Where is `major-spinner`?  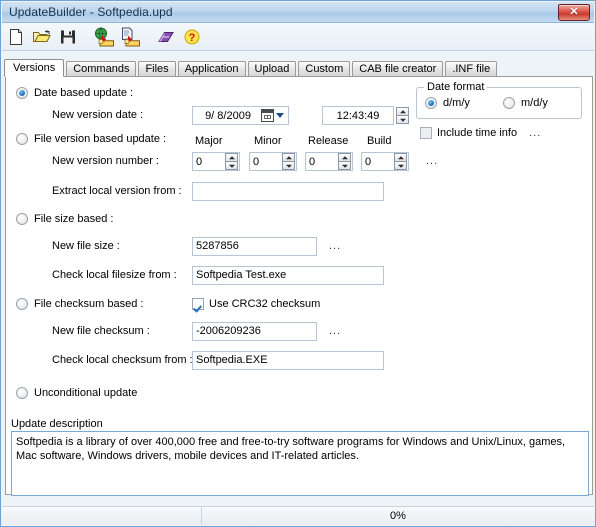
major-spinner is located at coordinates (231, 161).